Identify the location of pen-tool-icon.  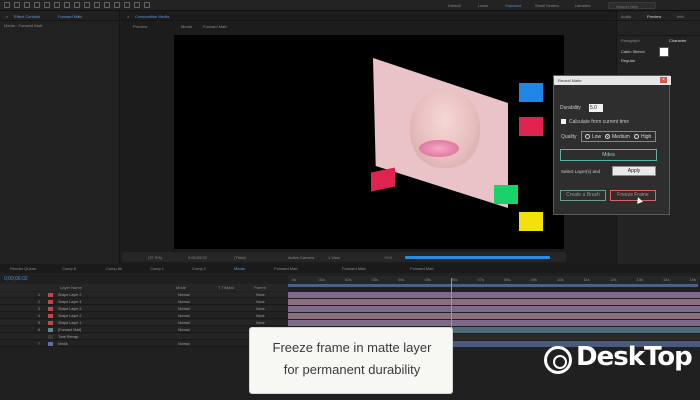
(87, 5).